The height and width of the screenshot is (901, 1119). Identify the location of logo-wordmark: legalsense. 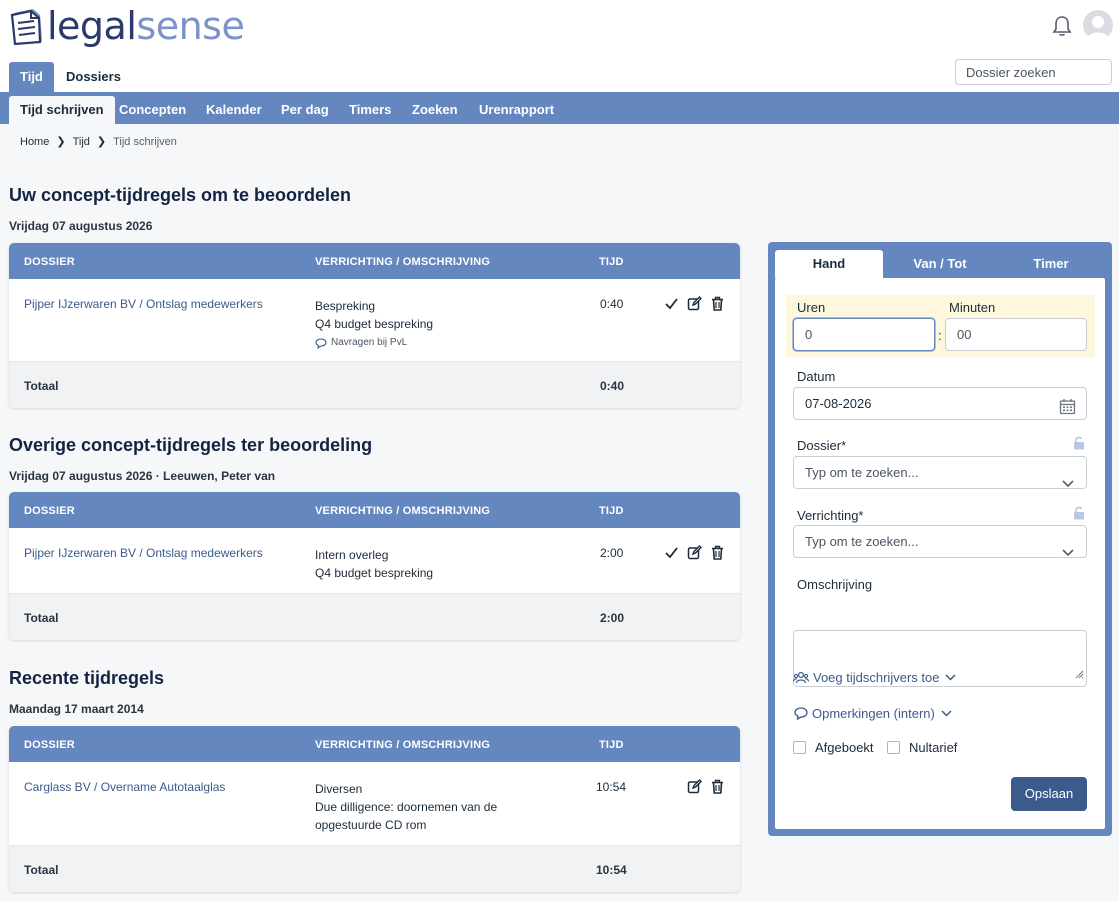
(146, 26).